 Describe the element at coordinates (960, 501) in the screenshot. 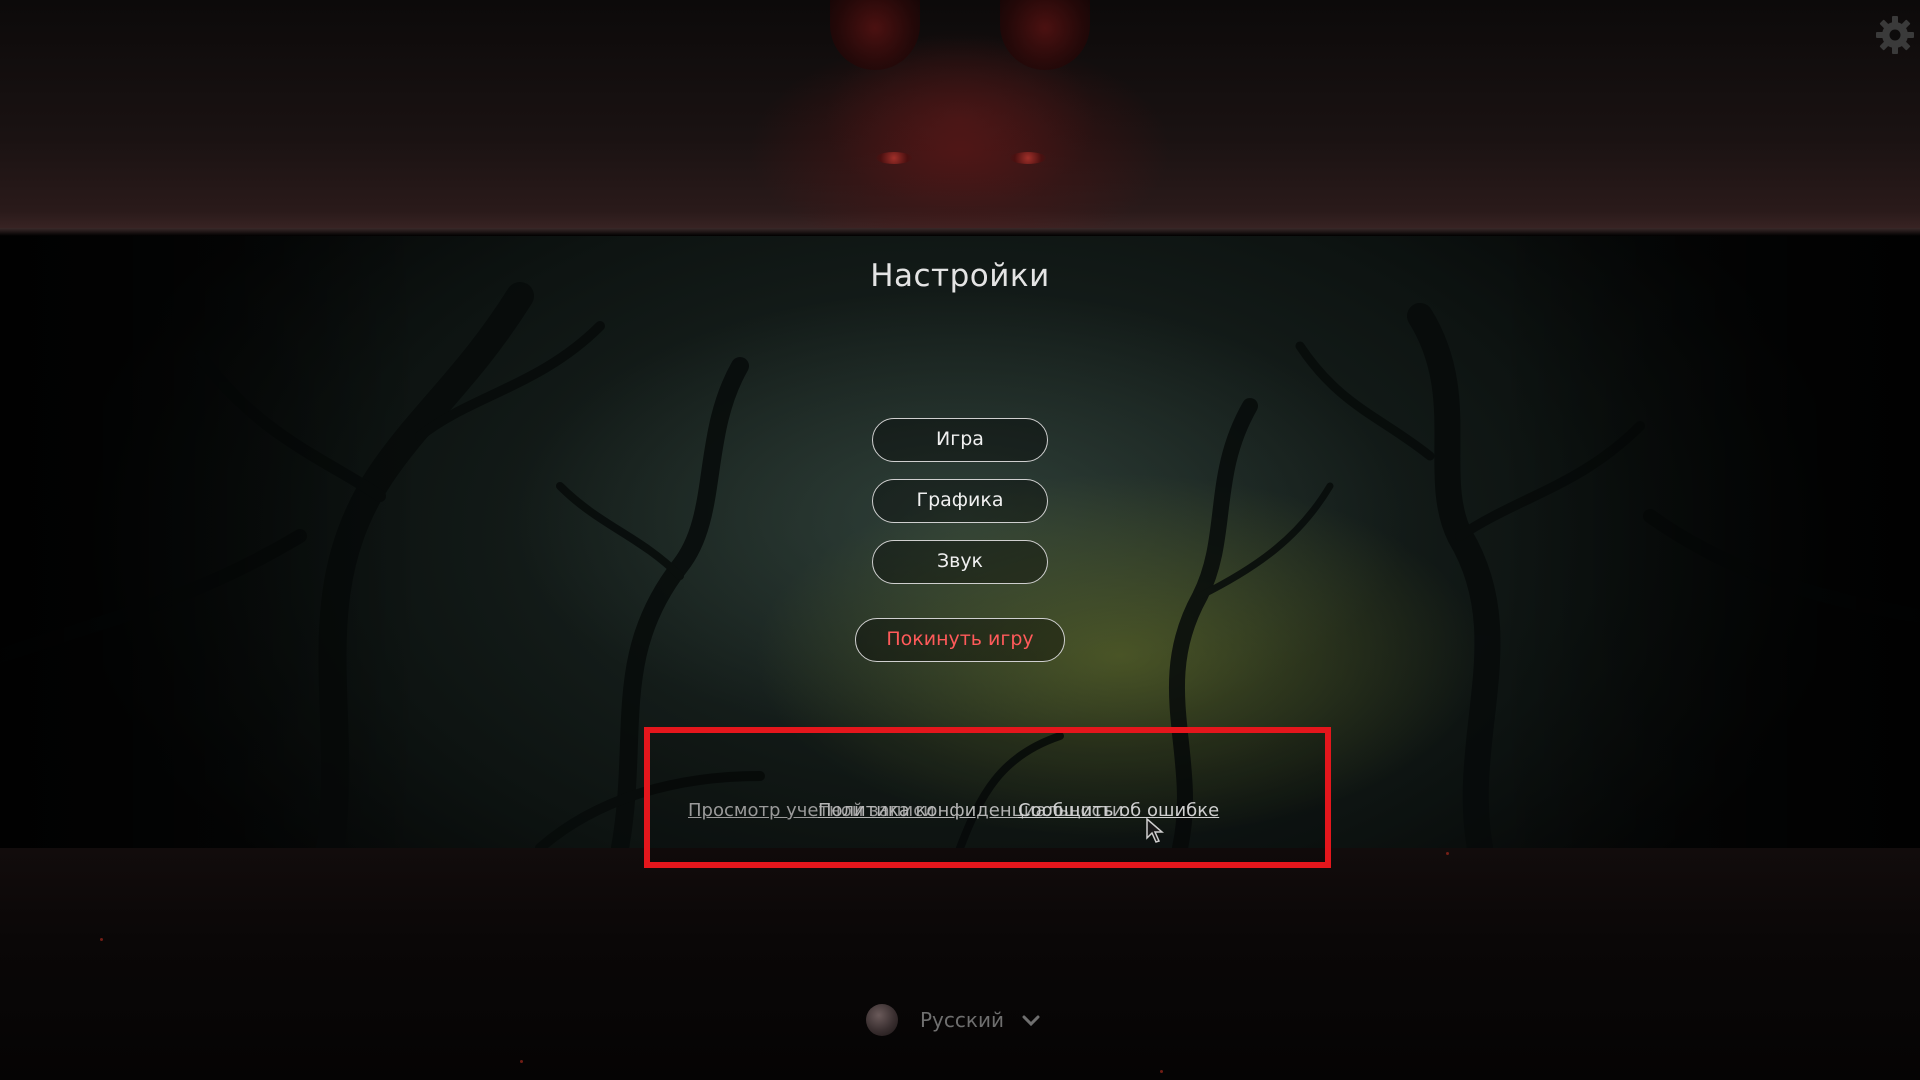

I see `graphics-settings-button: Графика` at that location.